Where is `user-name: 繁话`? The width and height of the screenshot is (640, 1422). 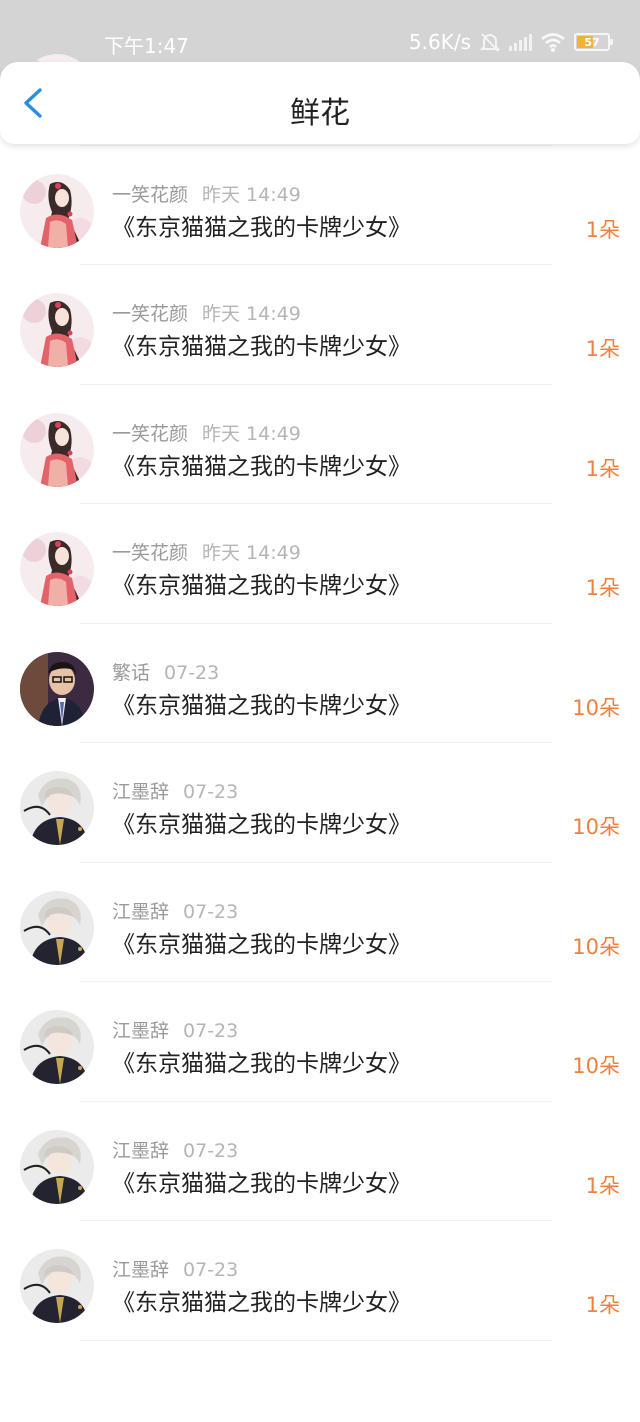
user-name: 繁话 is located at coordinates (131, 673).